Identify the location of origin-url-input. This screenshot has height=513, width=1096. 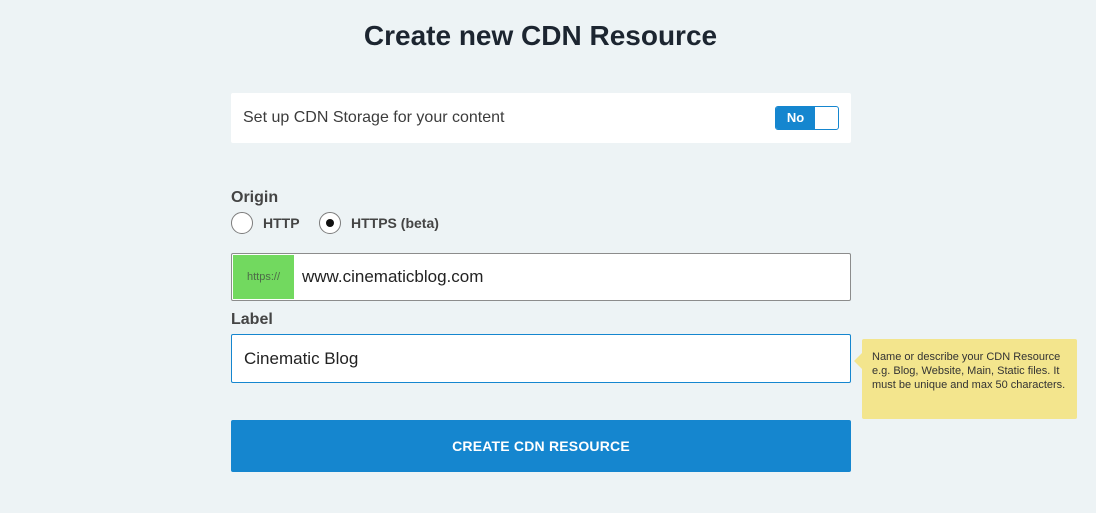
(572, 277).